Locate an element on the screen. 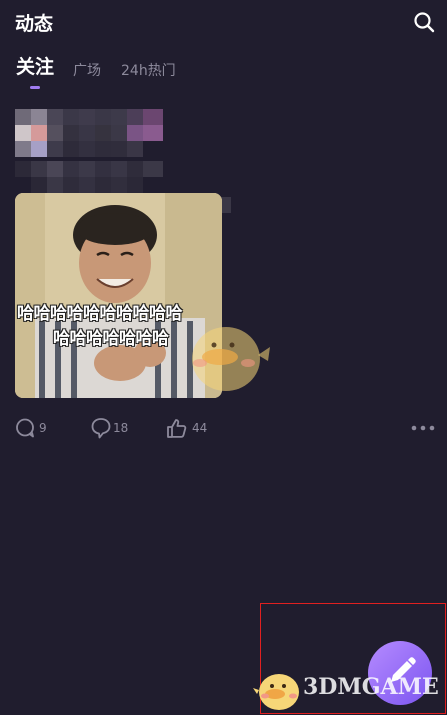 This screenshot has width=447, height=715. meme-caption-line-1: 哈哈哈哈哈哈哈哈哈哈 is located at coordinates (100, 314).